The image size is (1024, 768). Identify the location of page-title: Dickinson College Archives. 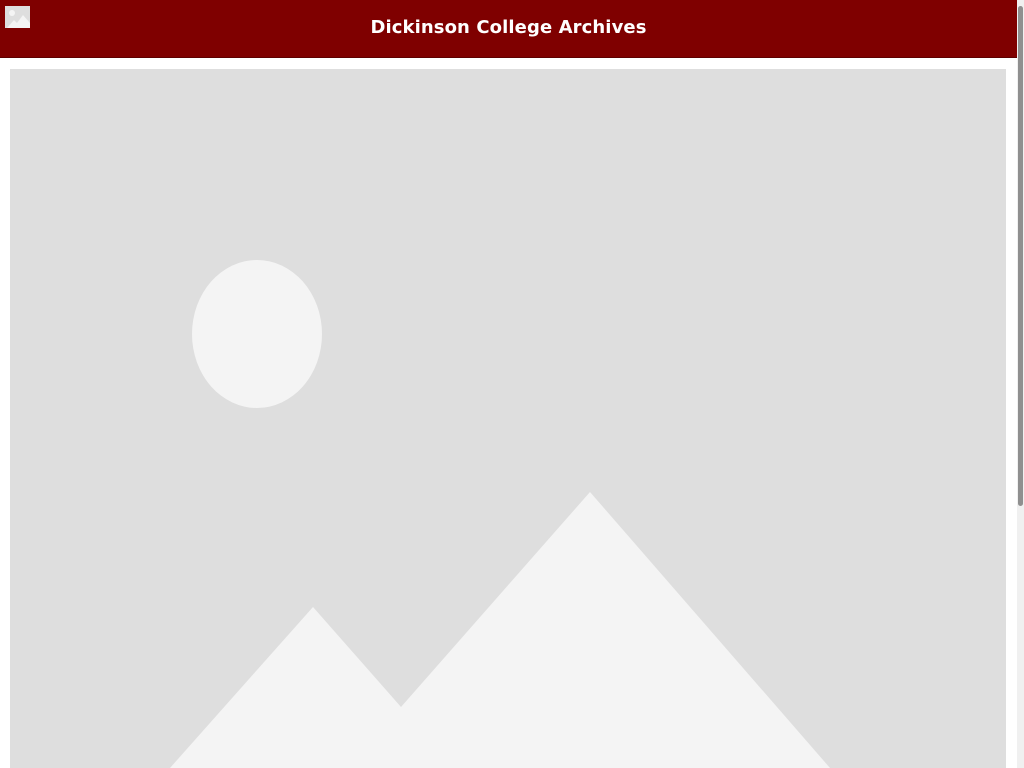
(508, 27).